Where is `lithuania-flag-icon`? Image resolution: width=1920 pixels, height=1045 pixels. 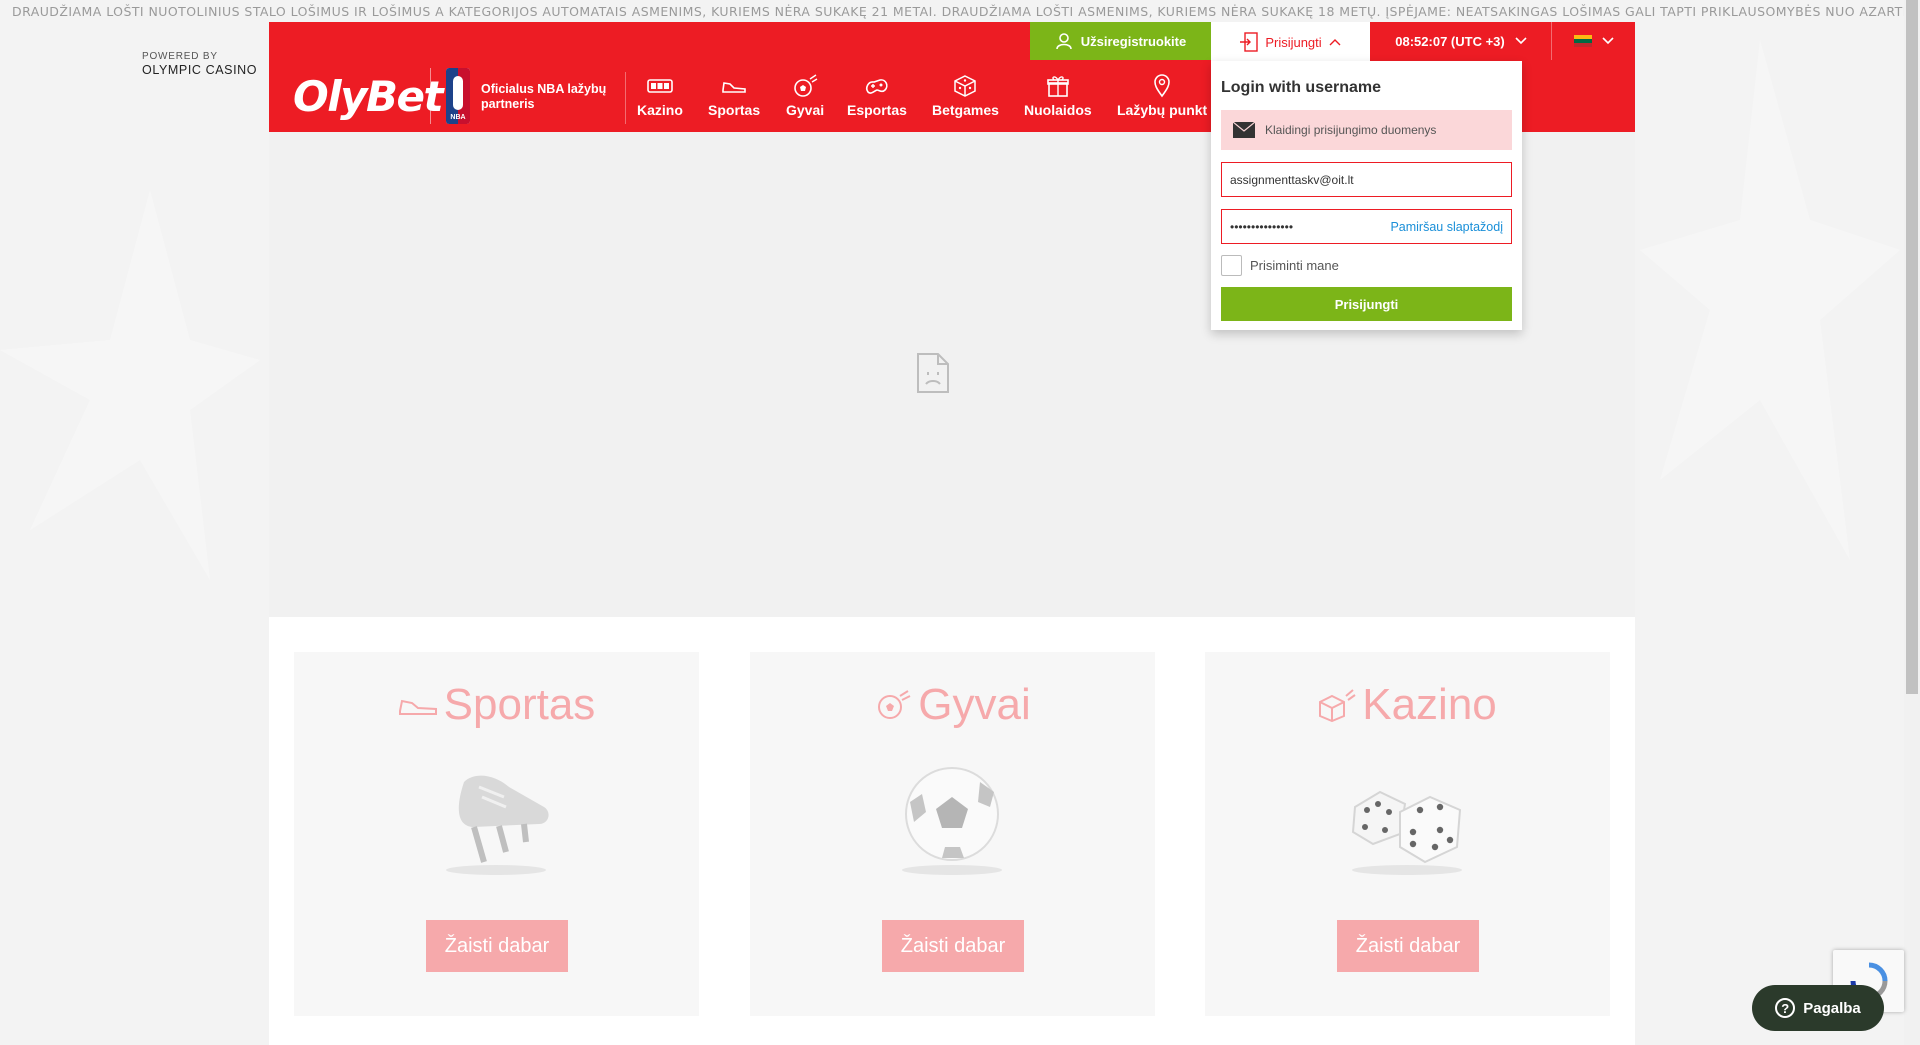
lithuania-flag-icon is located at coordinates (1582, 41).